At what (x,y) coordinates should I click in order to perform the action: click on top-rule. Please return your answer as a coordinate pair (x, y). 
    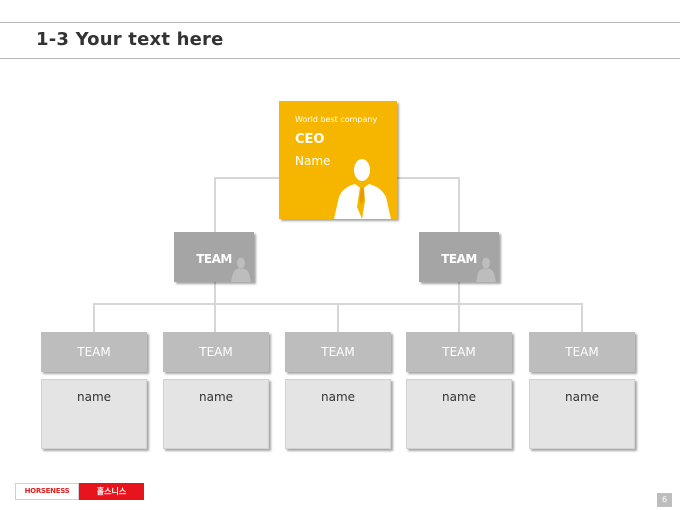
    Looking at the image, I should click on (340, 22).